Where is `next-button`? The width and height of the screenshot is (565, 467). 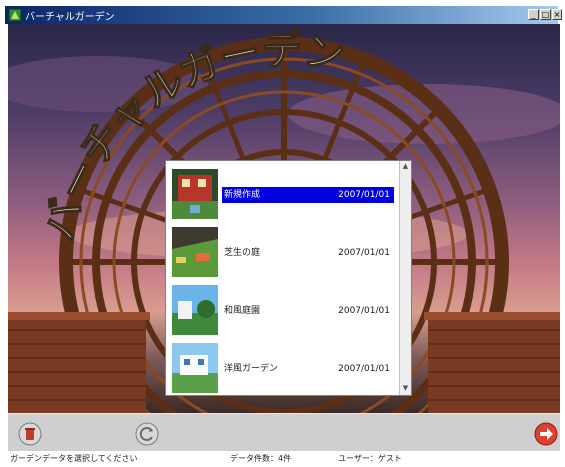 next-button is located at coordinates (546, 434).